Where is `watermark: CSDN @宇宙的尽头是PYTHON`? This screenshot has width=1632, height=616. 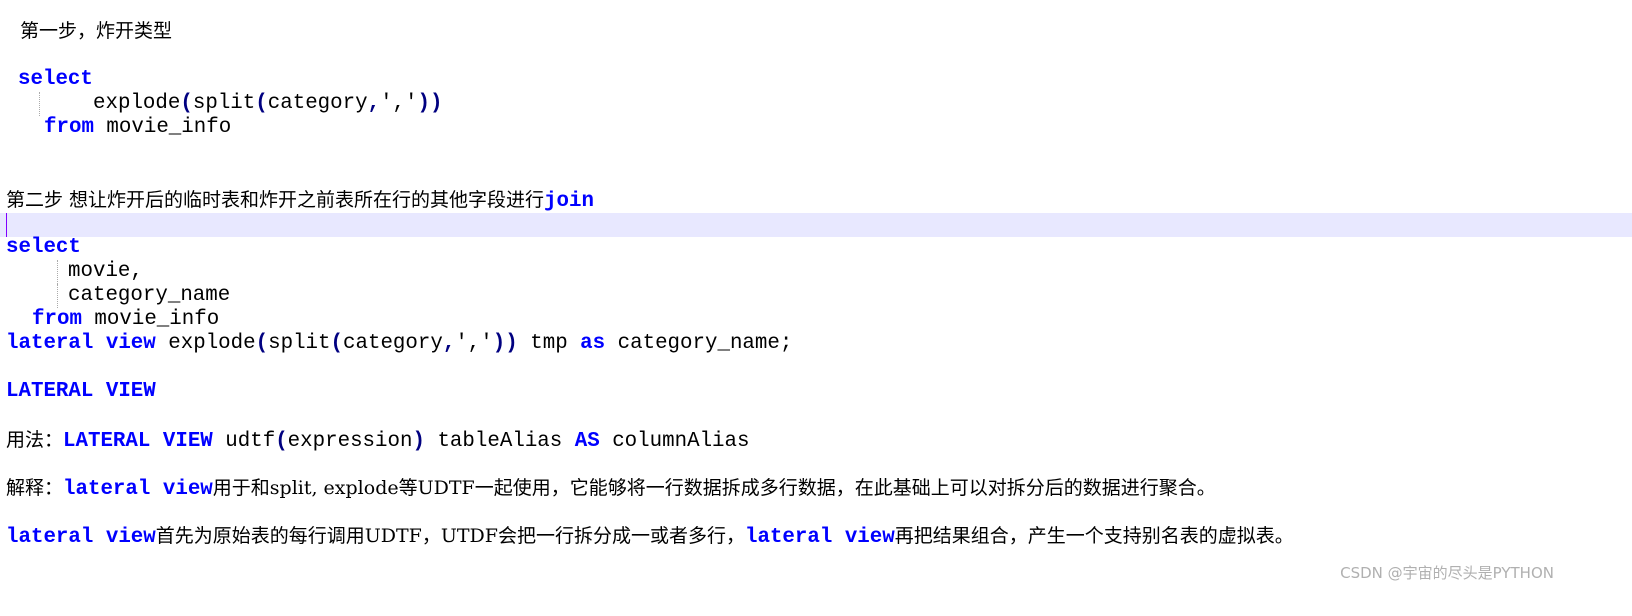
watermark: CSDN @宇宙的尽头是PYTHON is located at coordinates (1447, 573).